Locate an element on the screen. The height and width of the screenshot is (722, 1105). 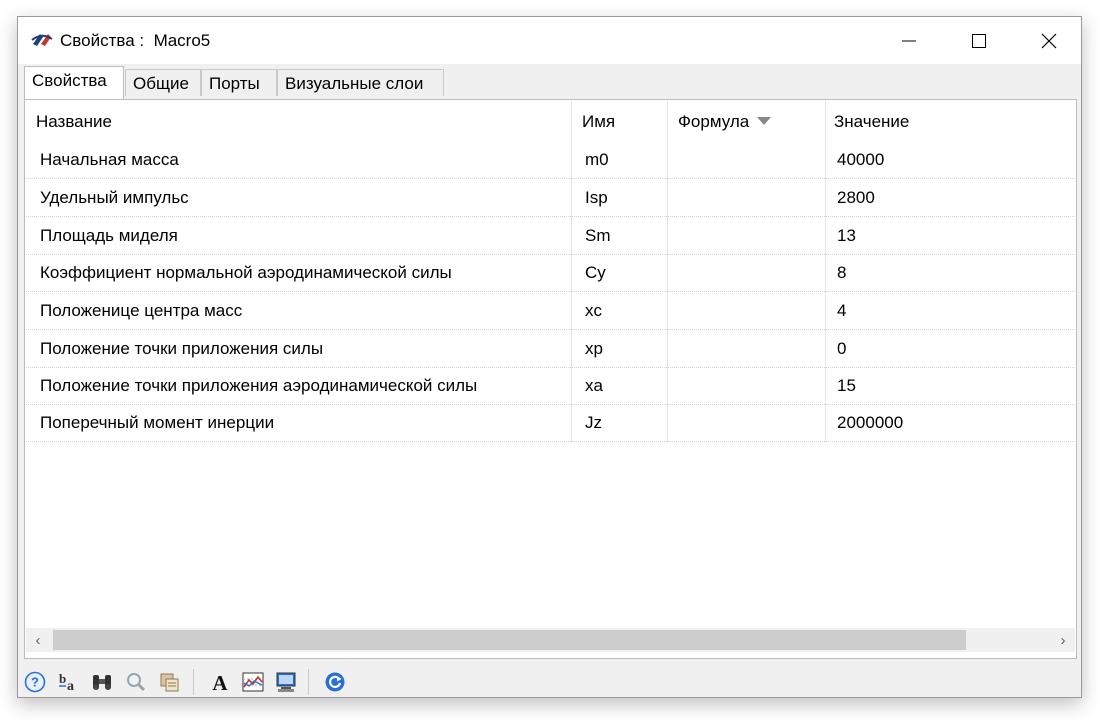
column-header-formula-label: Формула is located at coordinates (714, 121).